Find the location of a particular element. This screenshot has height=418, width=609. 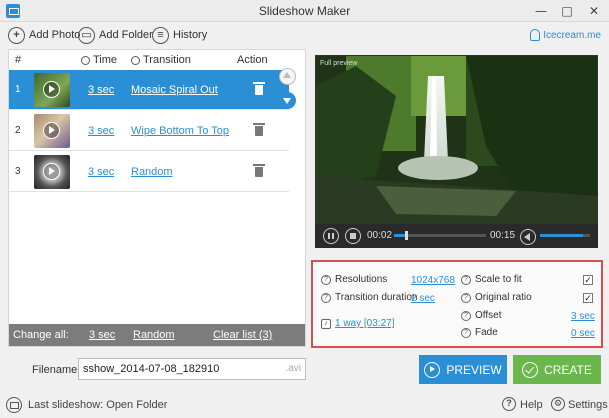

row-number: 3 is located at coordinates (18, 171).